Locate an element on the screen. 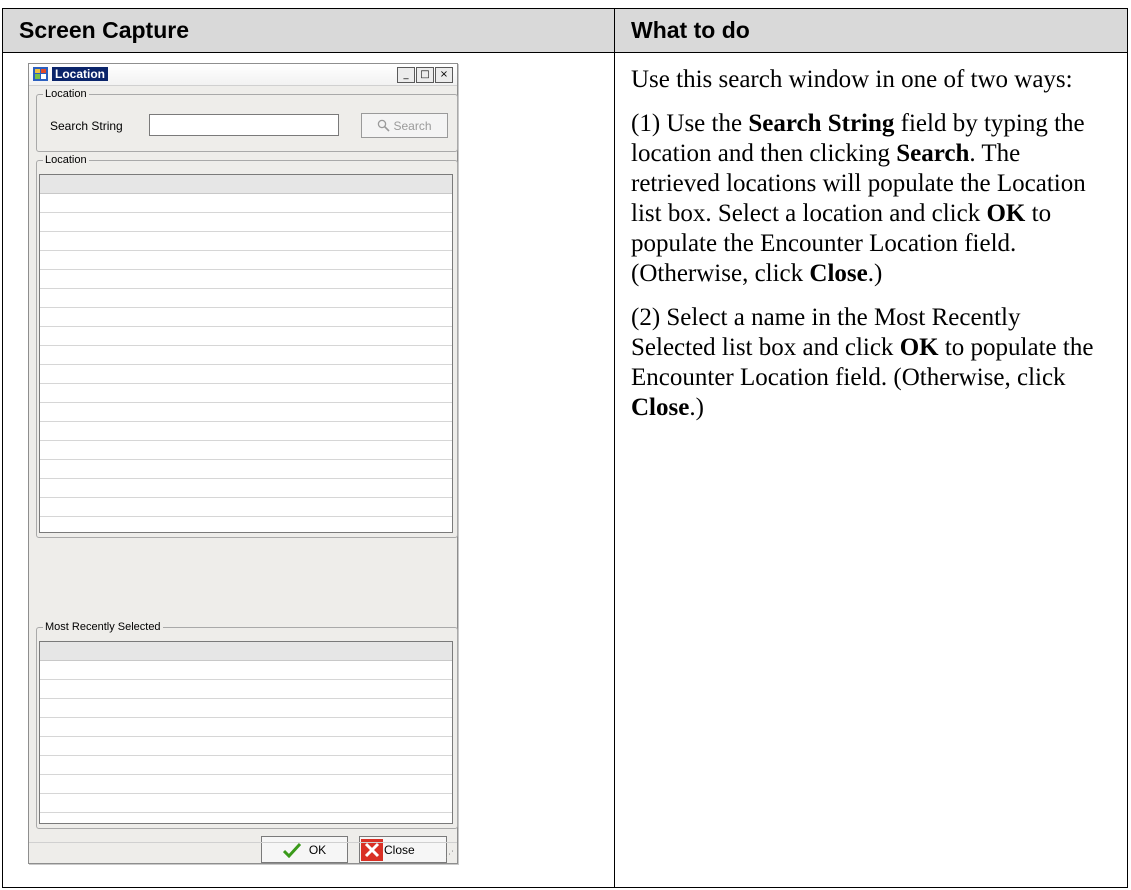 The height and width of the screenshot is (890, 1131). status-bar: ⋰ is located at coordinates (243, 852).